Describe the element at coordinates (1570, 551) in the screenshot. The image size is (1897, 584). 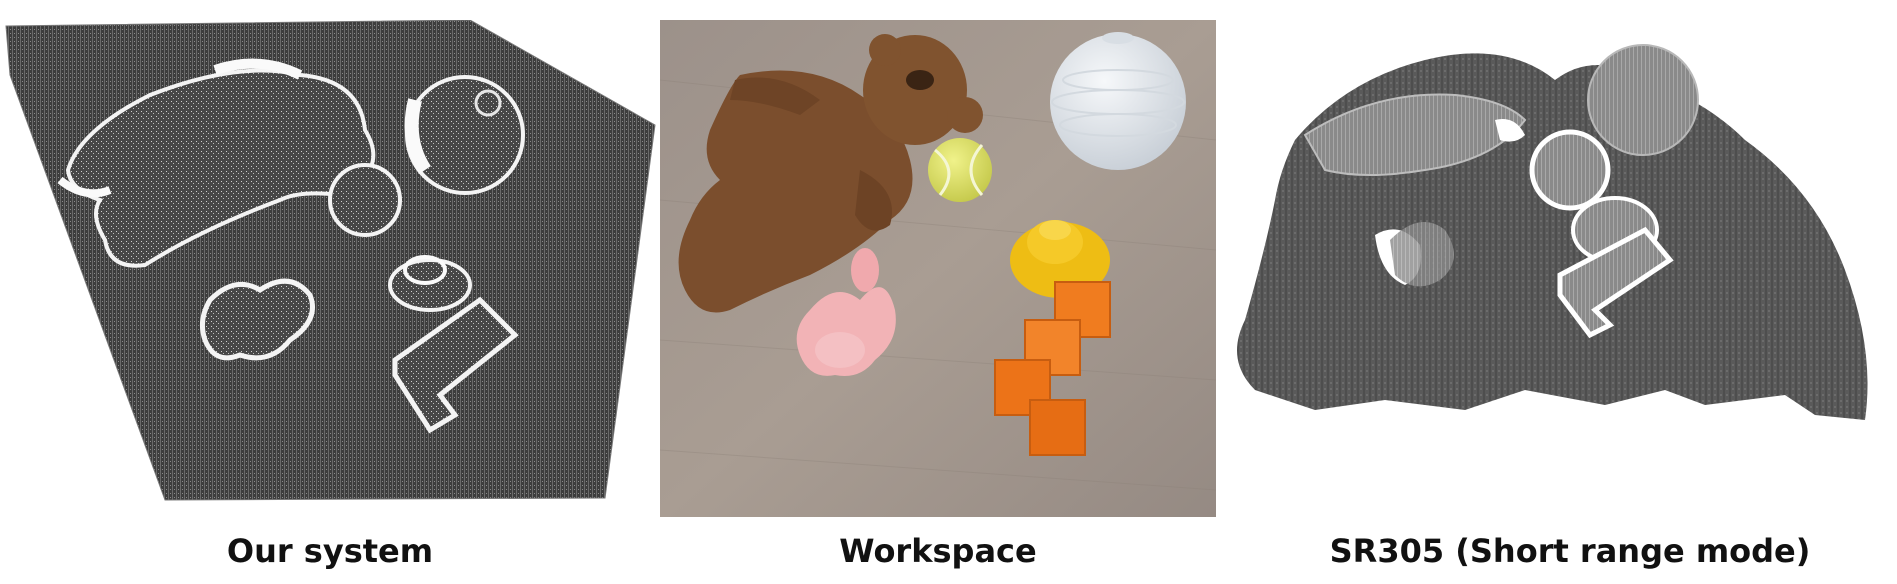
I see `caption-sr305: SR305 (Short range mode)` at that location.